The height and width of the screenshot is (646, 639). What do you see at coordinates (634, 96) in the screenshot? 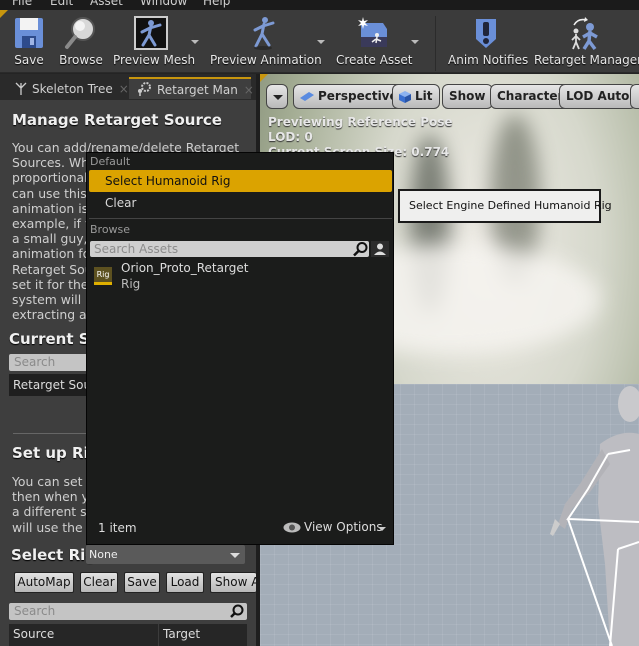
I see `viewport-more-button` at bounding box center [634, 96].